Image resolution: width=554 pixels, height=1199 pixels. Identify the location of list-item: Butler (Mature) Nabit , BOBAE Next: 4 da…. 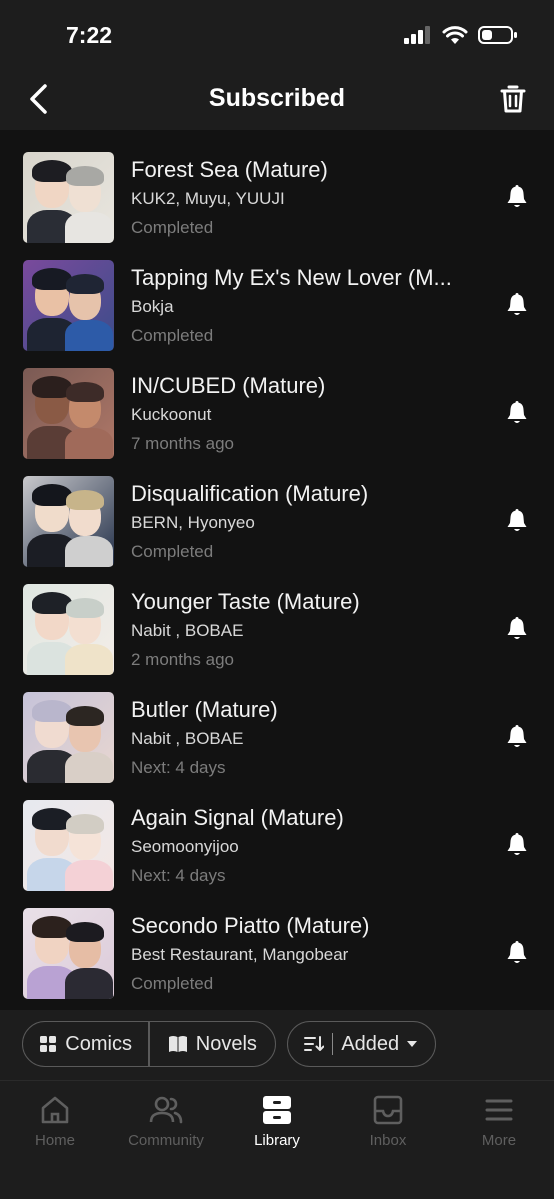
(277, 736).